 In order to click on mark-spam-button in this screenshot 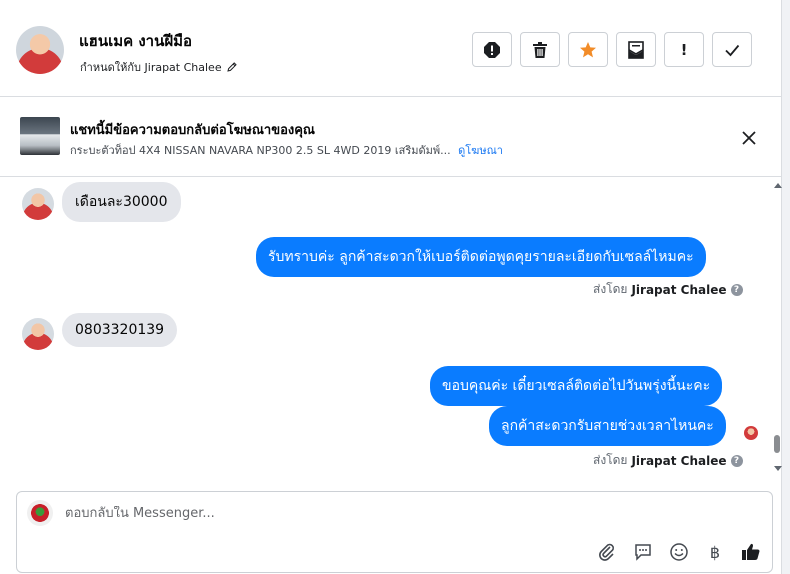, I will do `click(492, 49)`.